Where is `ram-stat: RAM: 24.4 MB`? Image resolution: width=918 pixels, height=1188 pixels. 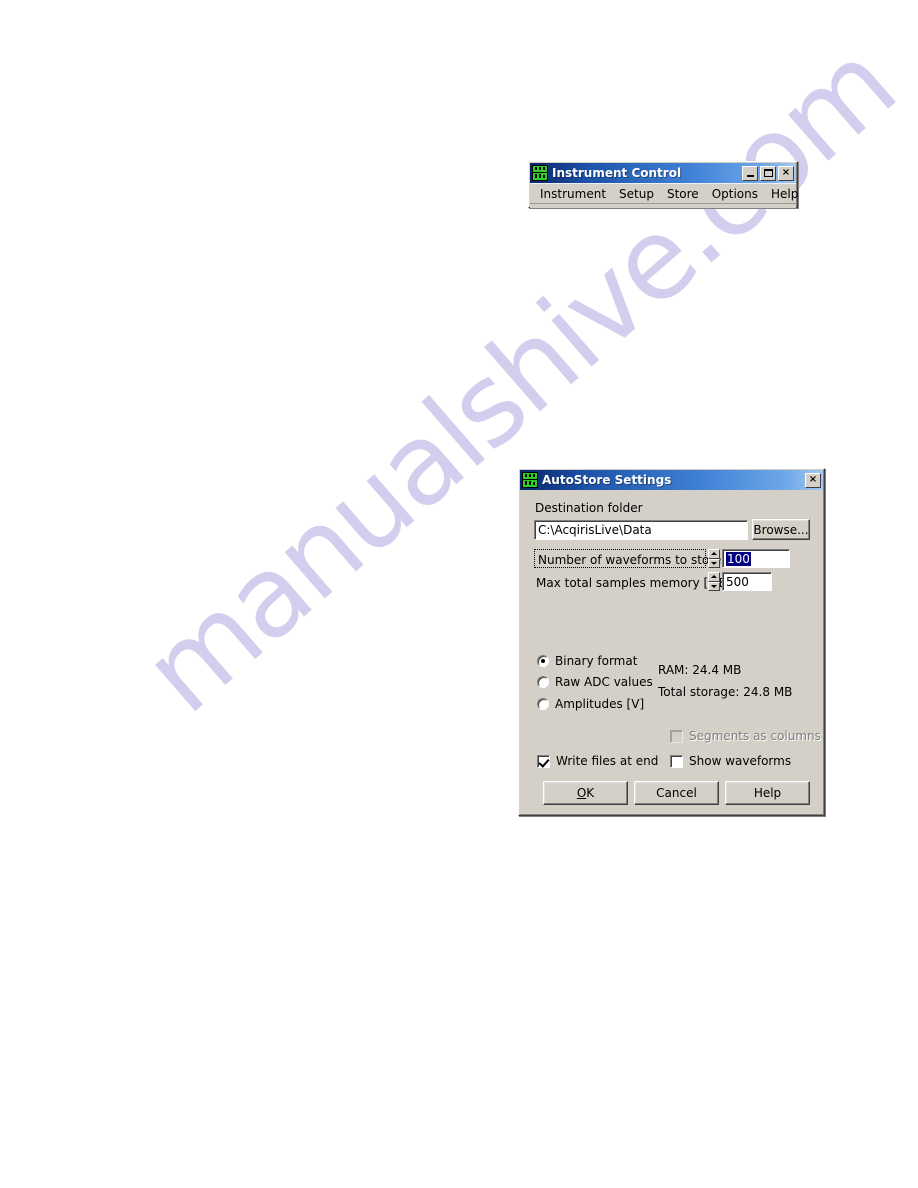 ram-stat: RAM: 24.4 MB is located at coordinates (700, 670).